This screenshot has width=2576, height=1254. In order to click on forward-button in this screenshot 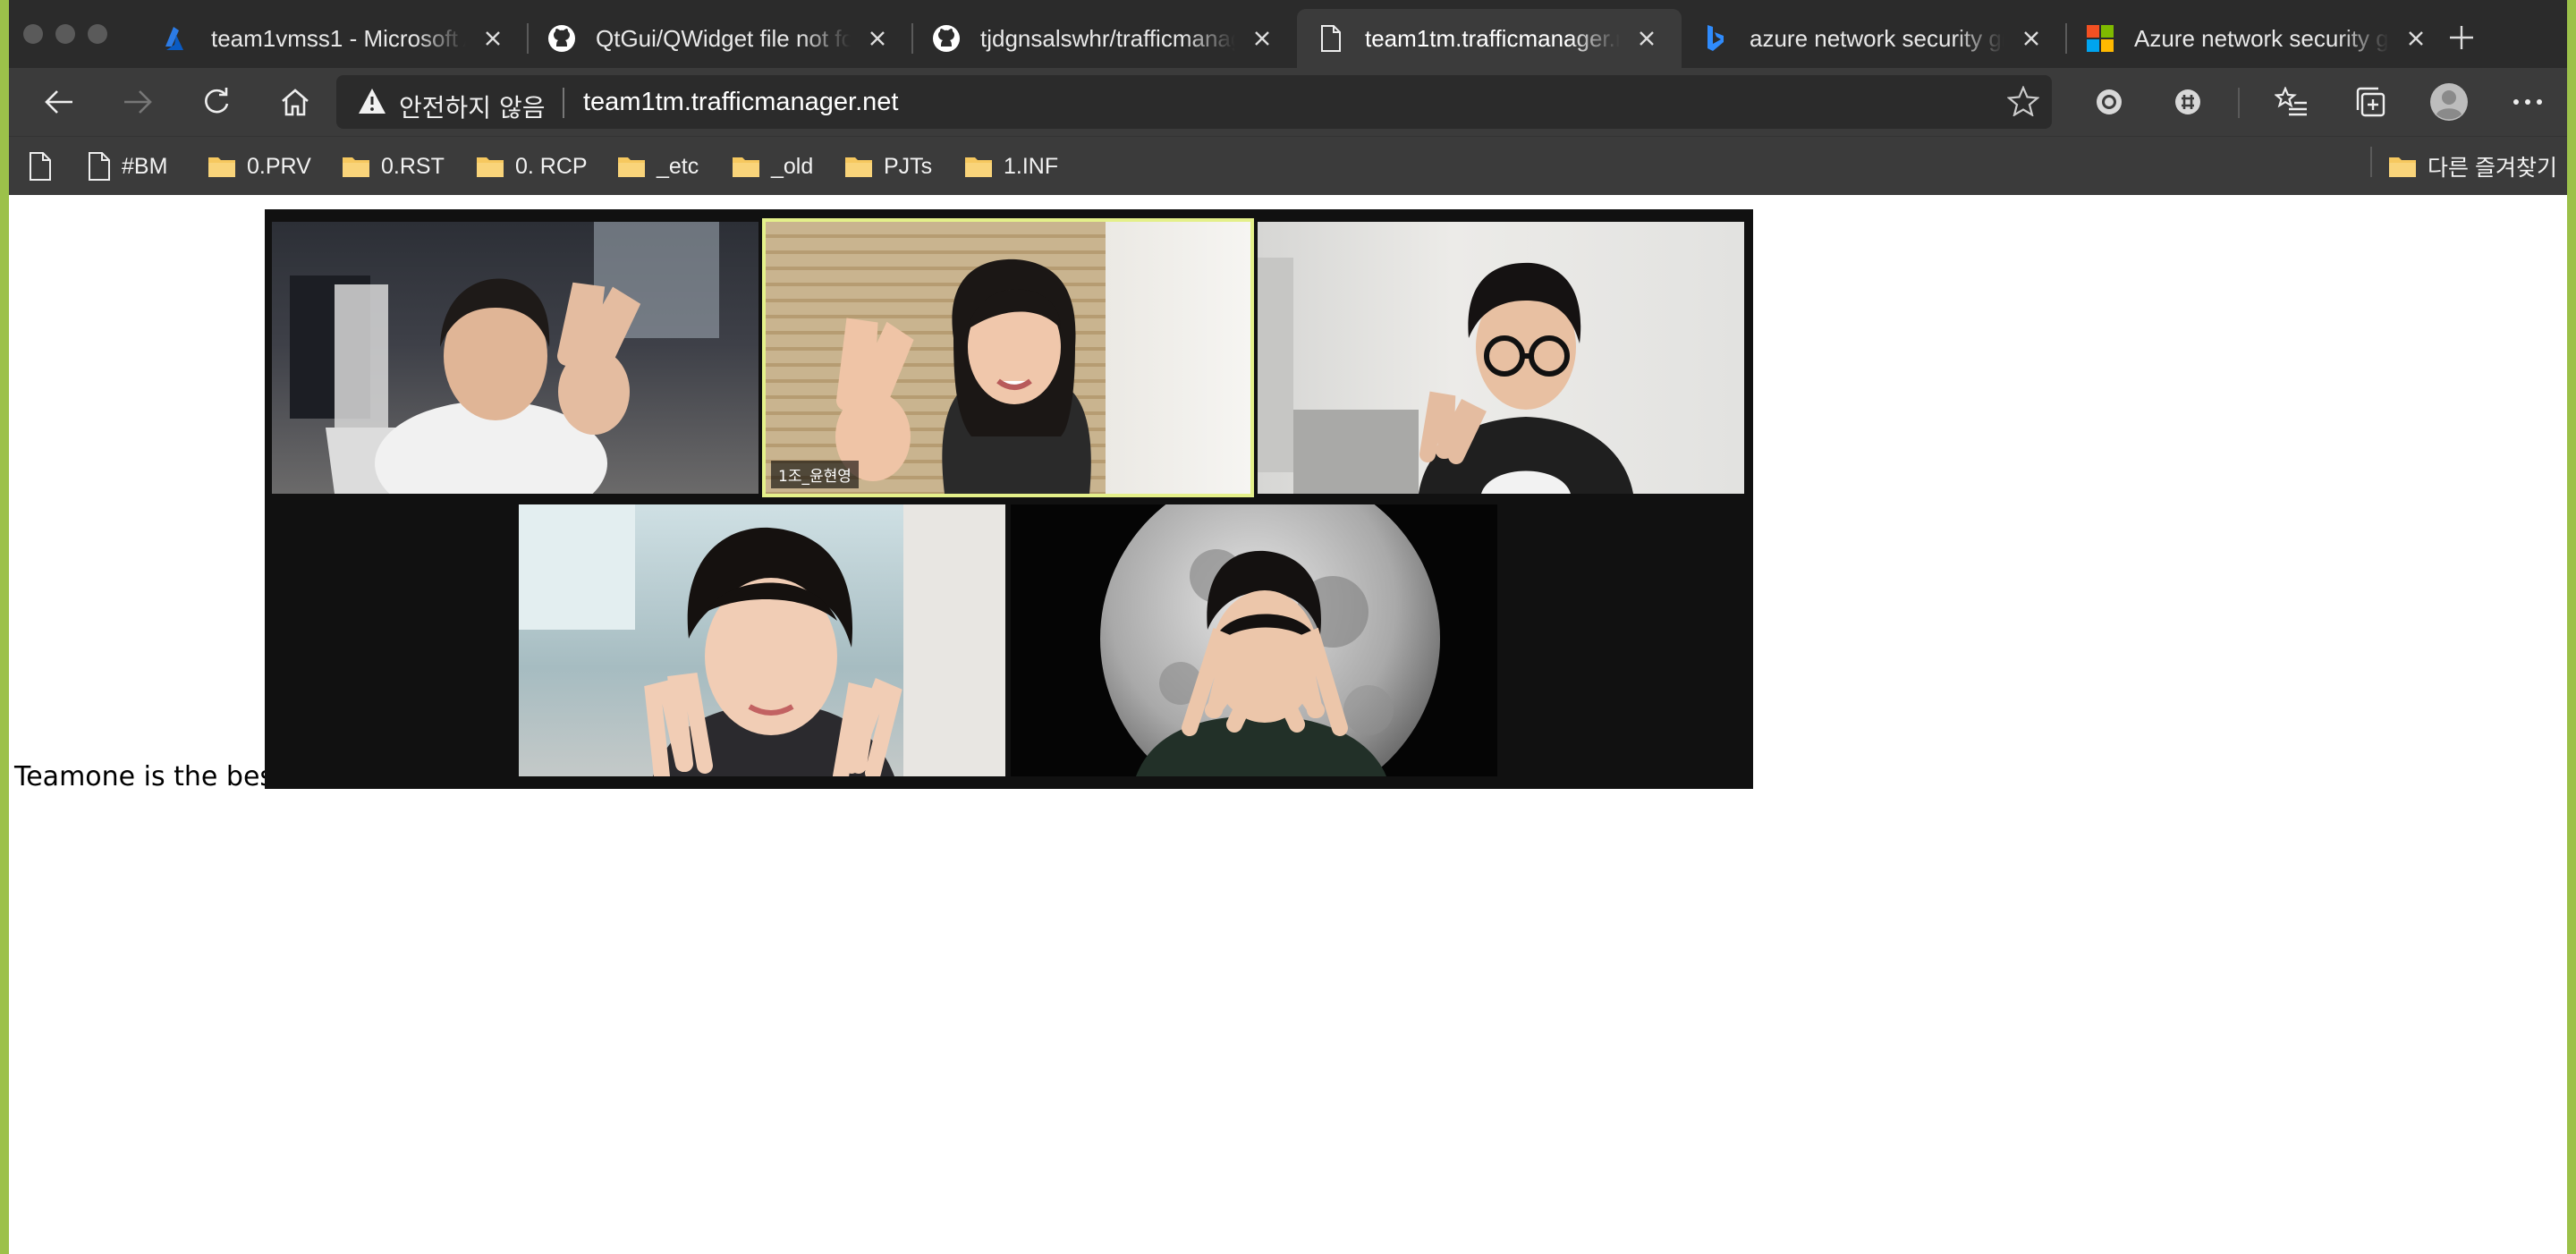, I will do `click(137, 102)`.